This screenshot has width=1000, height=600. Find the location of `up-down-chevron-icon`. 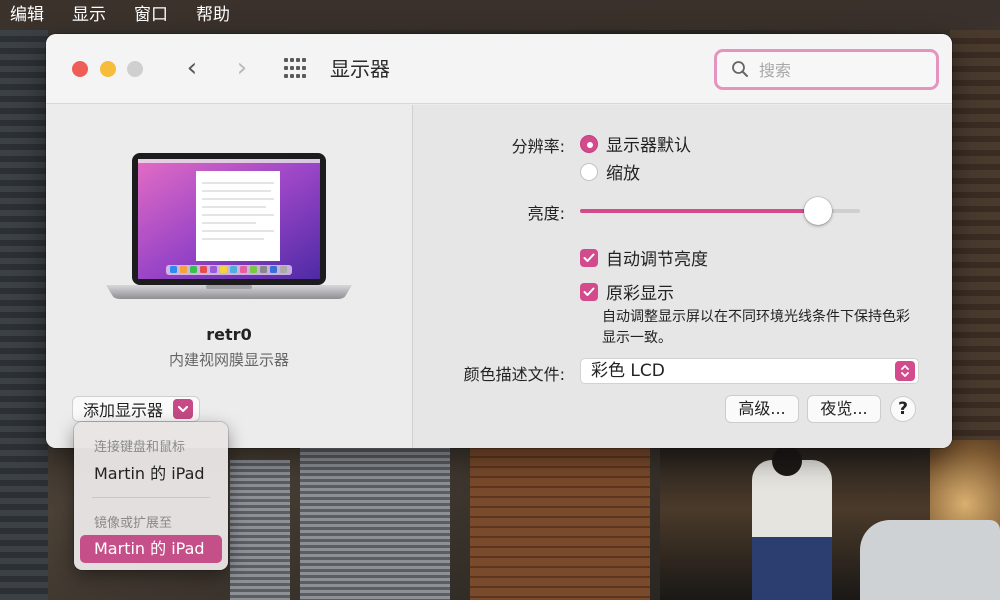

up-down-chevron-icon is located at coordinates (905, 371).